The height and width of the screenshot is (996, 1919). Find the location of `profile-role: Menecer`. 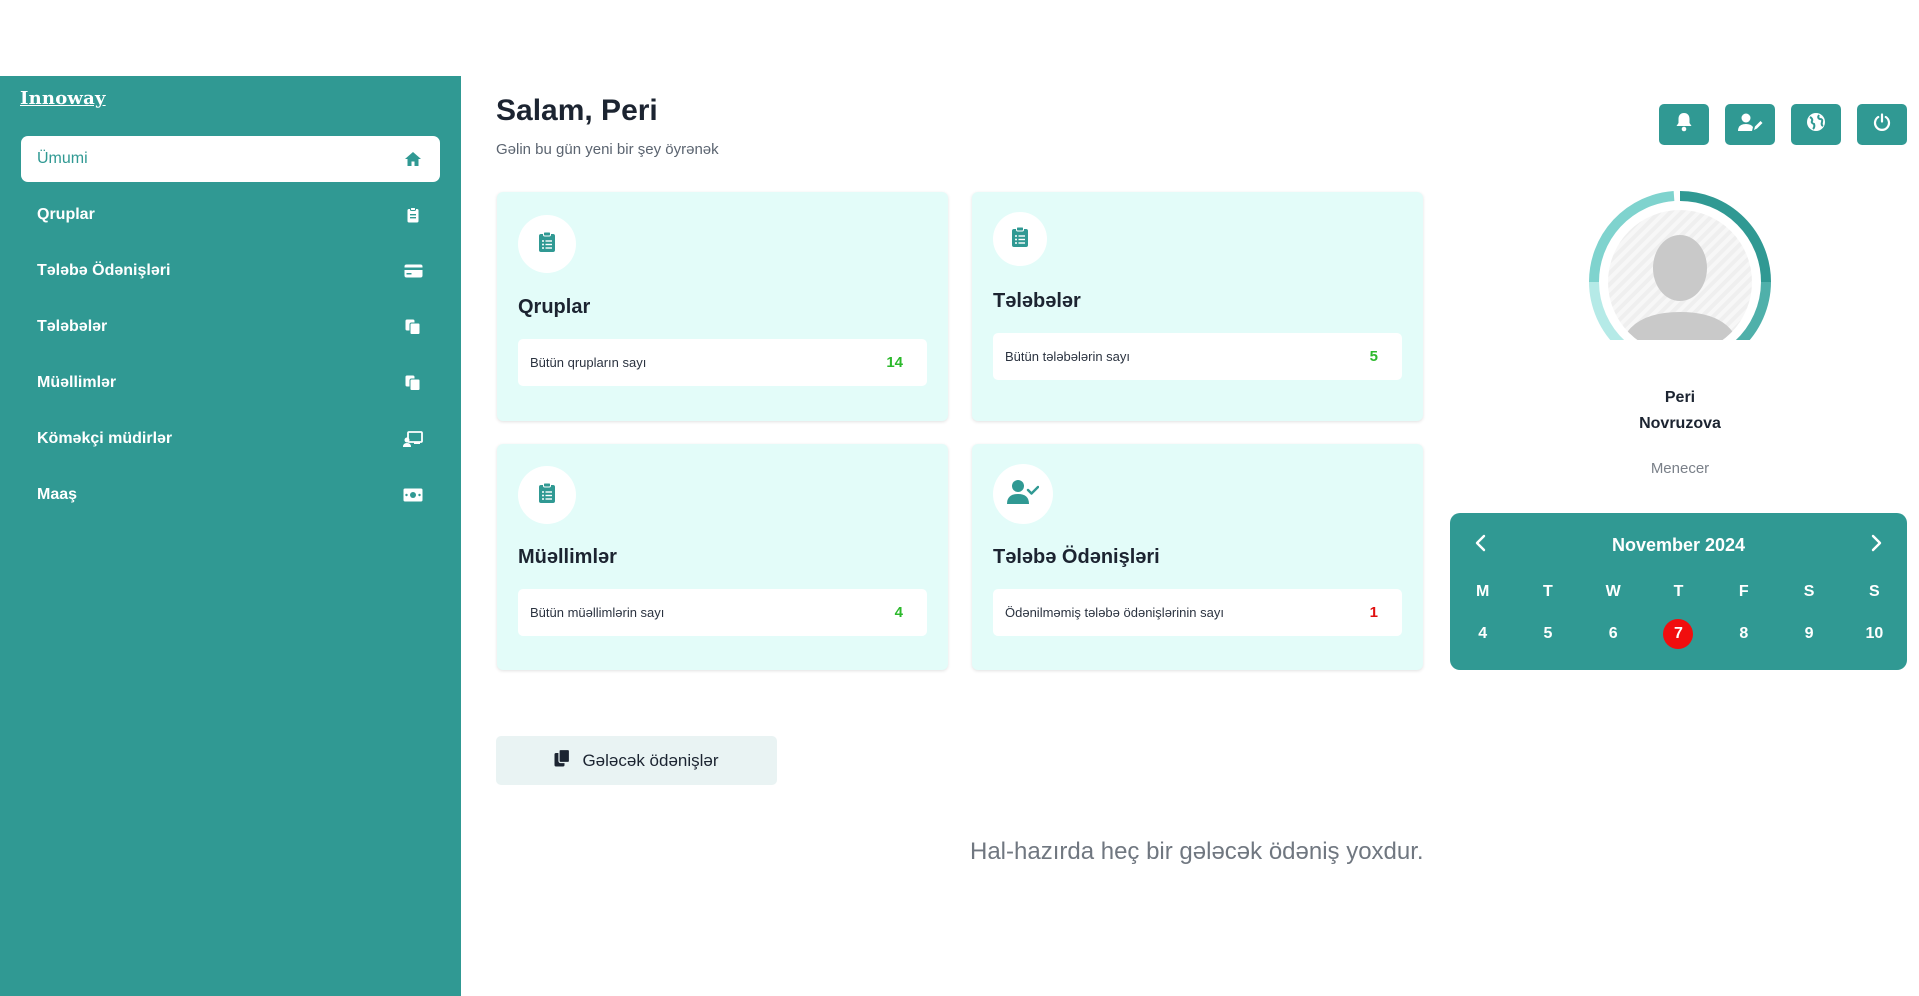

profile-role: Menecer is located at coordinates (1680, 468).